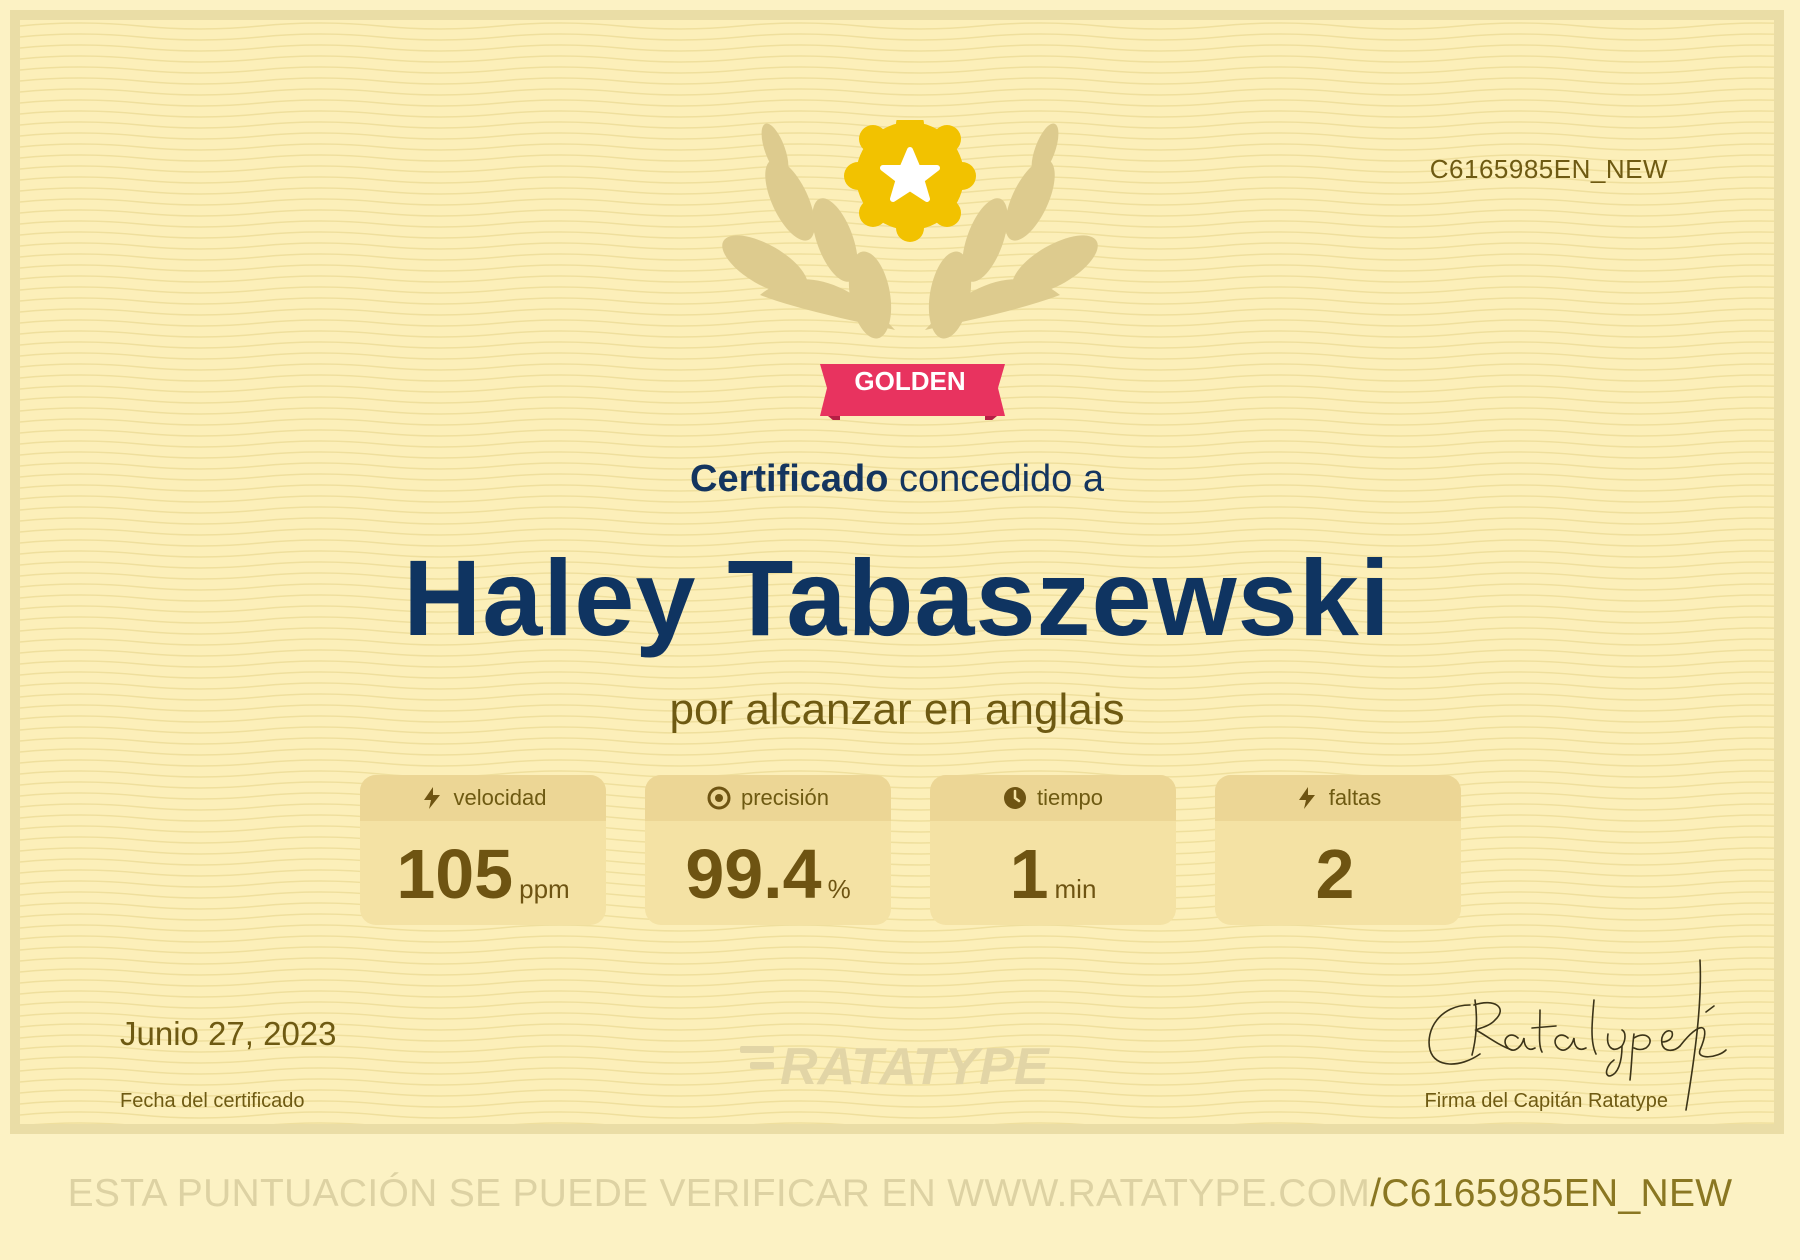  Describe the element at coordinates (1355, 797) in the screenshot. I see `stat-label: faltas` at that location.